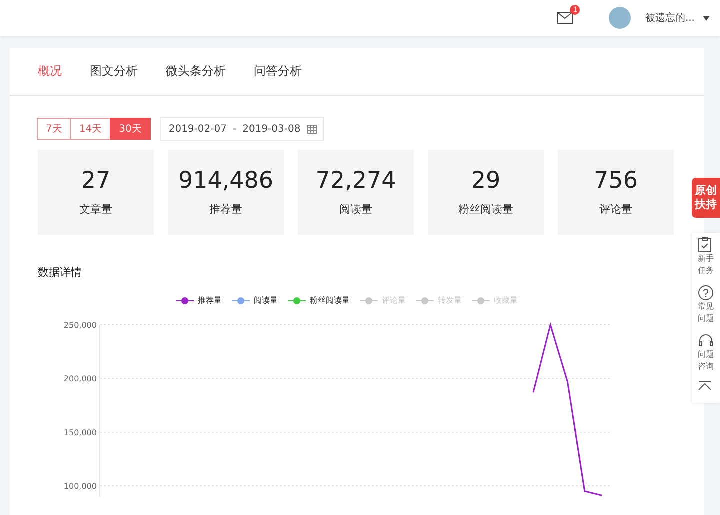  What do you see at coordinates (50, 71) in the screenshot?
I see `tab: 概况` at bounding box center [50, 71].